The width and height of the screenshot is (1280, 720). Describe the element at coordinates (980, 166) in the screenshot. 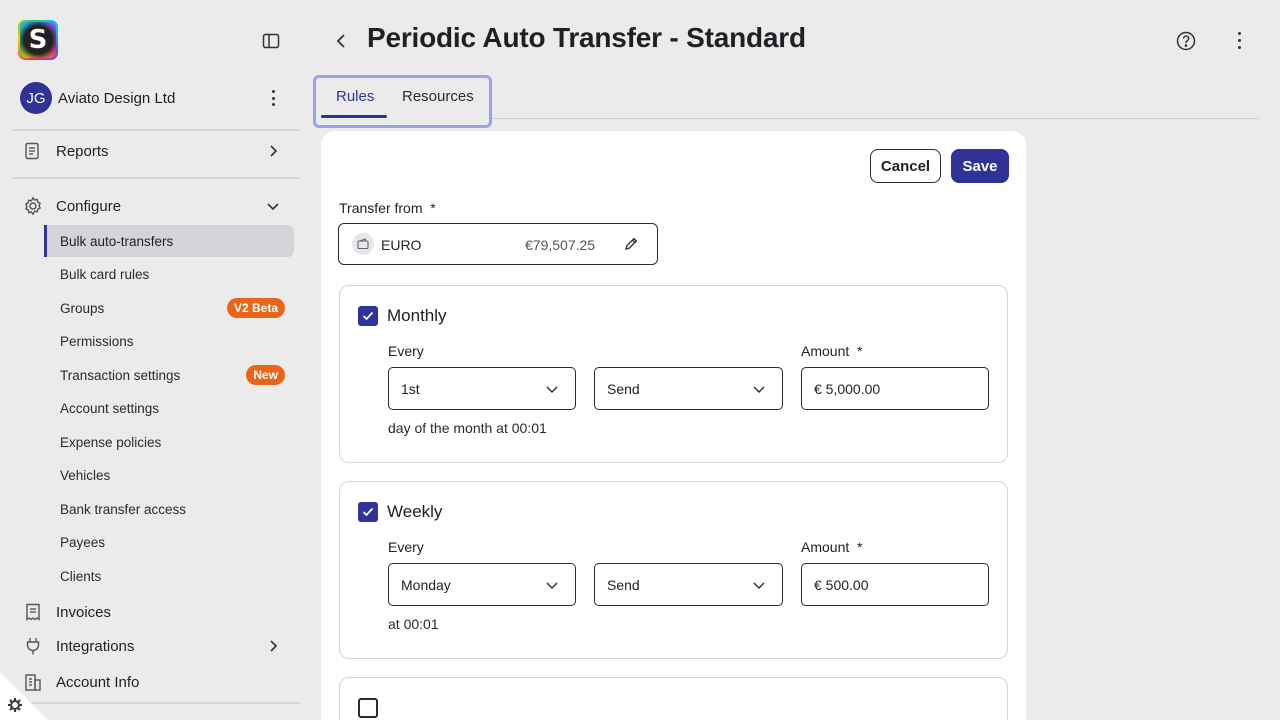

I see `save-button: Save` at that location.